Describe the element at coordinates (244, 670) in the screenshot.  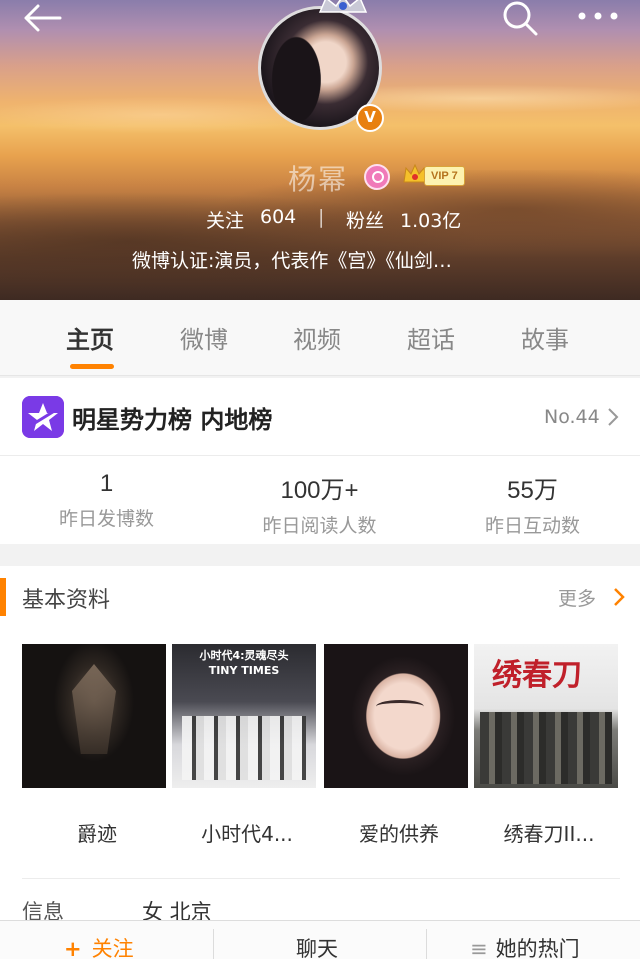
I see `poster-title-en: TINY TIMES` at that location.